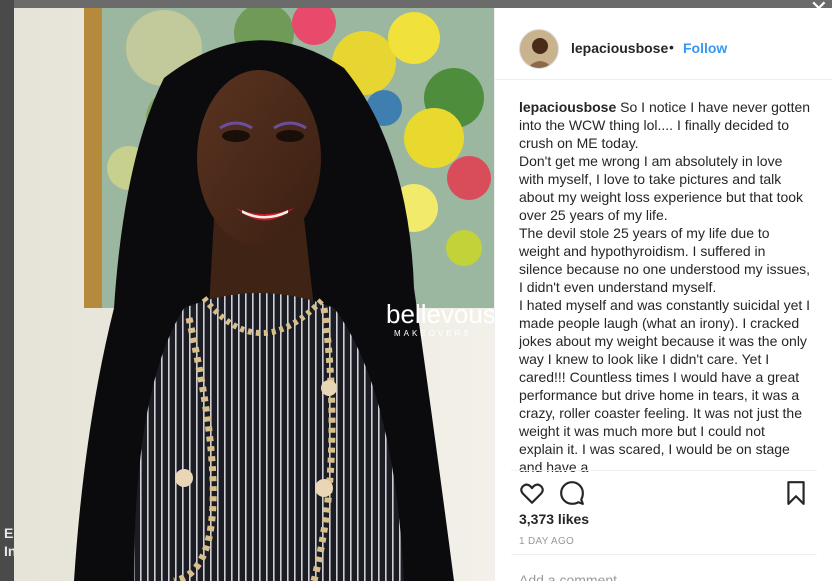 This screenshot has width=832, height=581. I want to click on action-bar, so click(664, 493).